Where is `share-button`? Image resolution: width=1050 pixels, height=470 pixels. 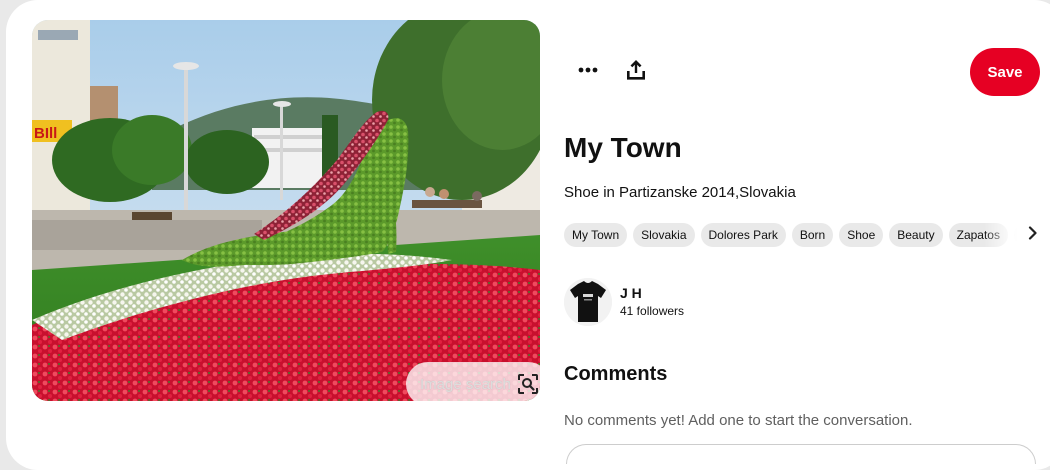
share-button is located at coordinates (636, 72).